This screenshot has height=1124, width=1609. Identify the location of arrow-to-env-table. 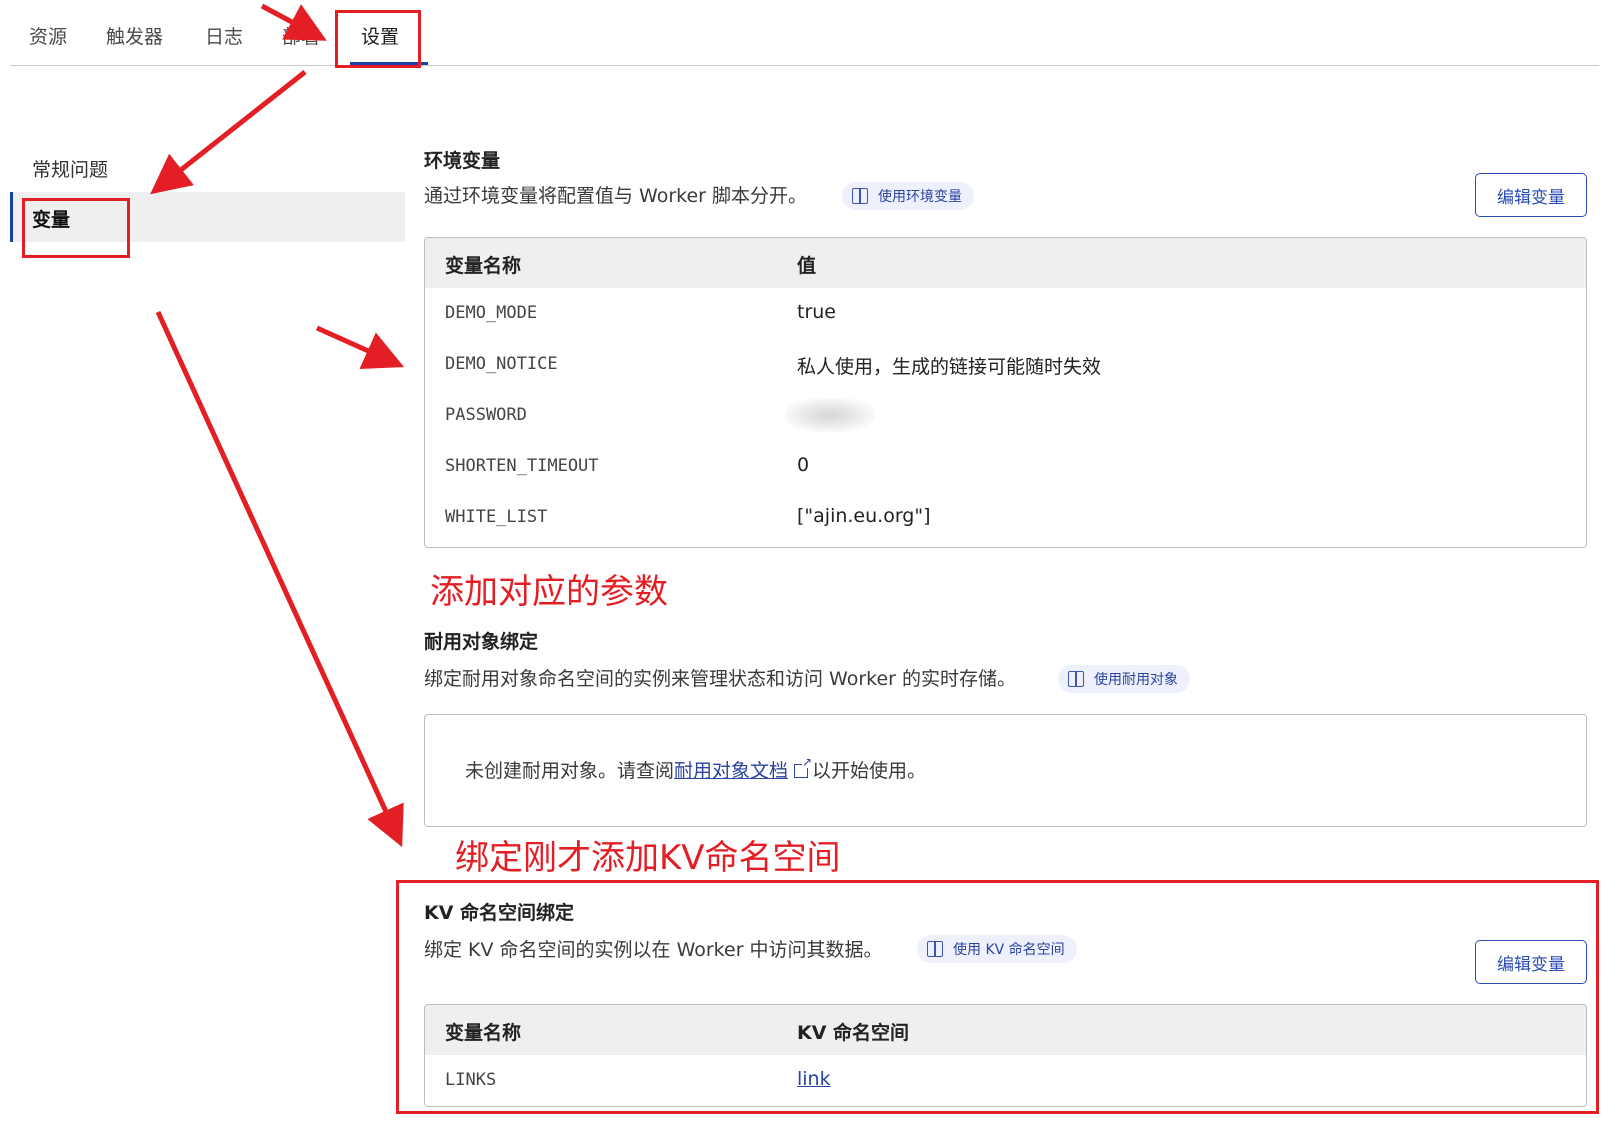
(360, 347).